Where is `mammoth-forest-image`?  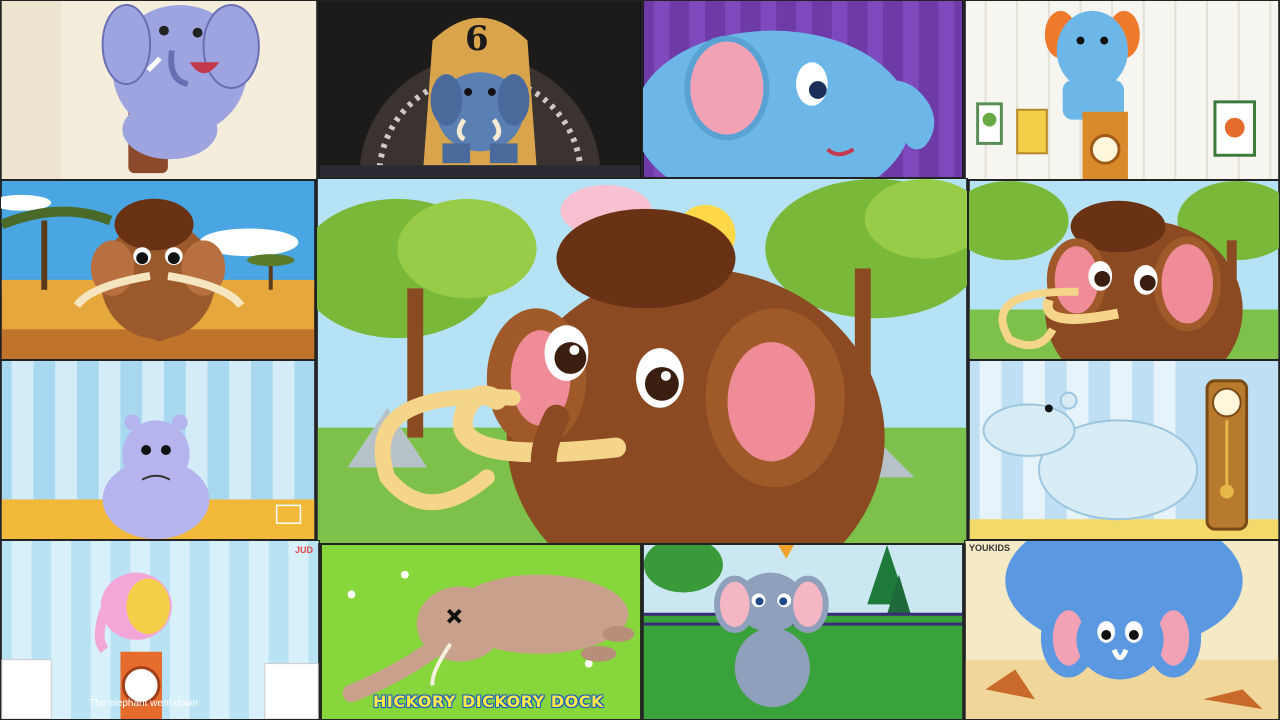 mammoth-forest-image is located at coordinates (1124, 270).